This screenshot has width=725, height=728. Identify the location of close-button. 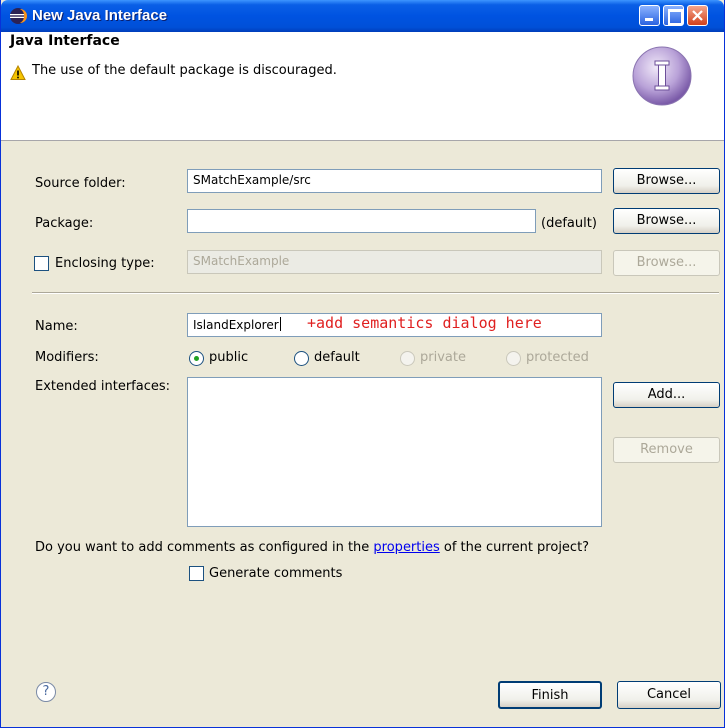
(697, 15).